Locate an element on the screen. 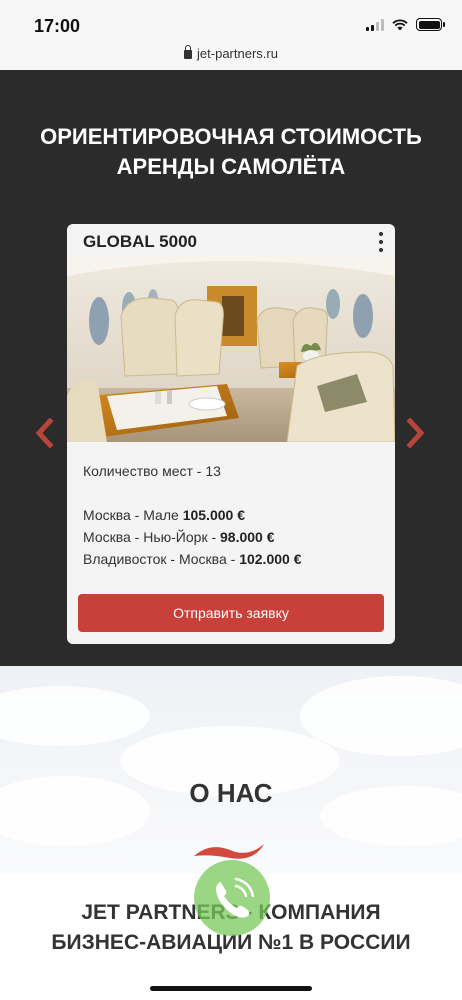  phone-icon is located at coordinates (235, 897).